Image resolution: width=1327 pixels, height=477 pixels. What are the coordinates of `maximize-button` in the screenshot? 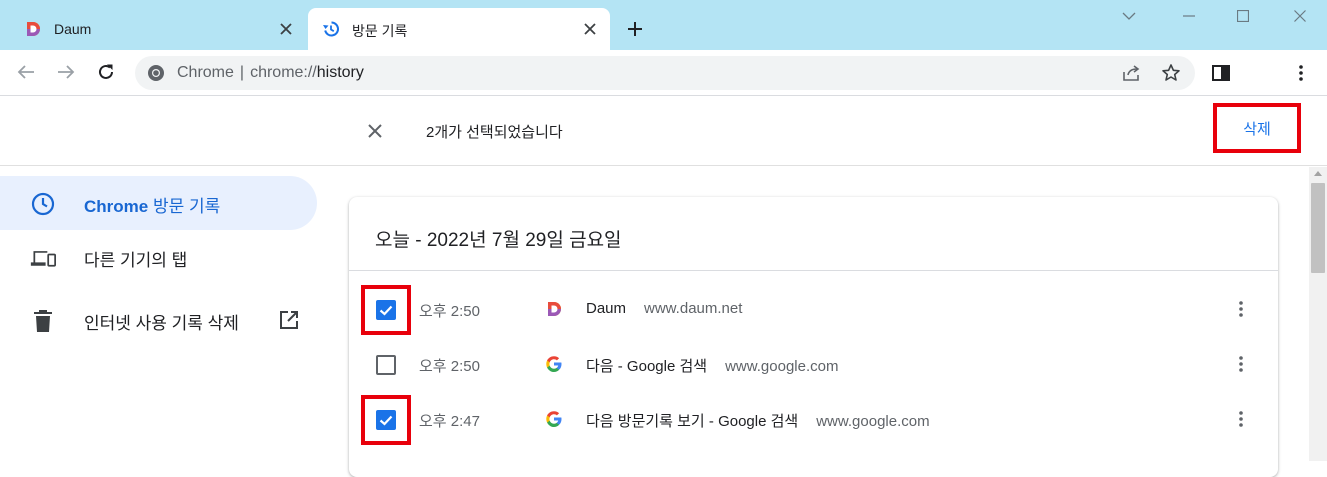 It's located at (1243, 16).